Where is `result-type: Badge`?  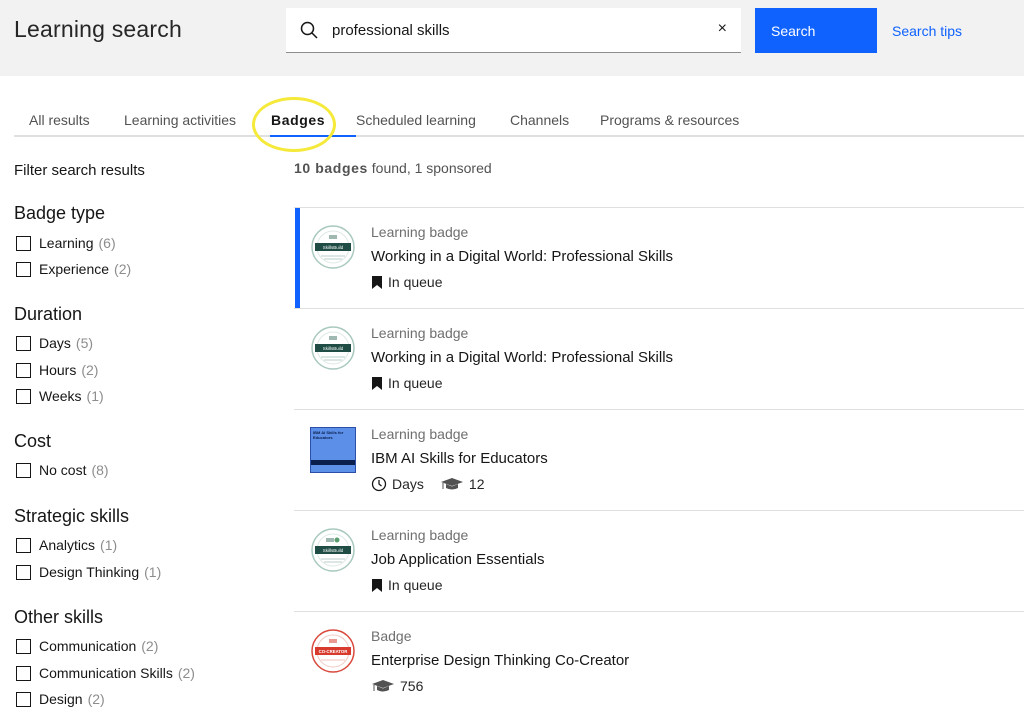 result-type: Badge is located at coordinates (391, 636).